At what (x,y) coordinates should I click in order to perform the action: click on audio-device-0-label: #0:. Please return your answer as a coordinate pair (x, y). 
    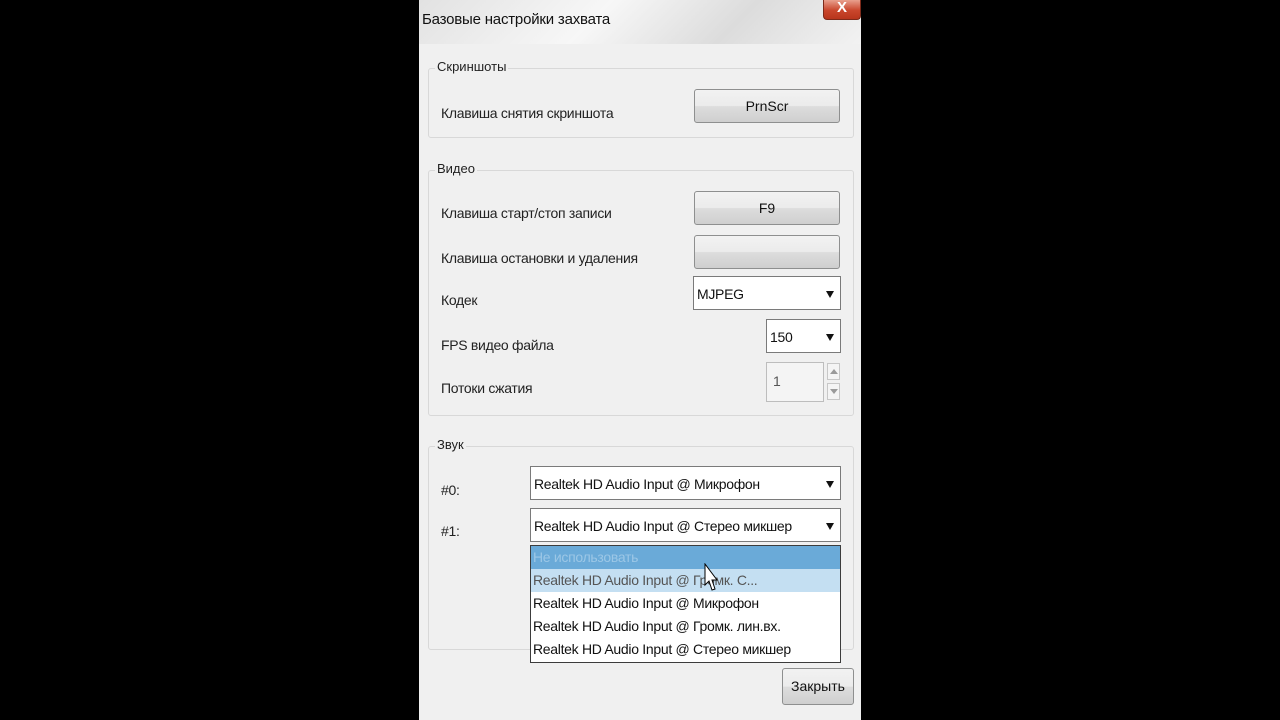
    Looking at the image, I should click on (450, 490).